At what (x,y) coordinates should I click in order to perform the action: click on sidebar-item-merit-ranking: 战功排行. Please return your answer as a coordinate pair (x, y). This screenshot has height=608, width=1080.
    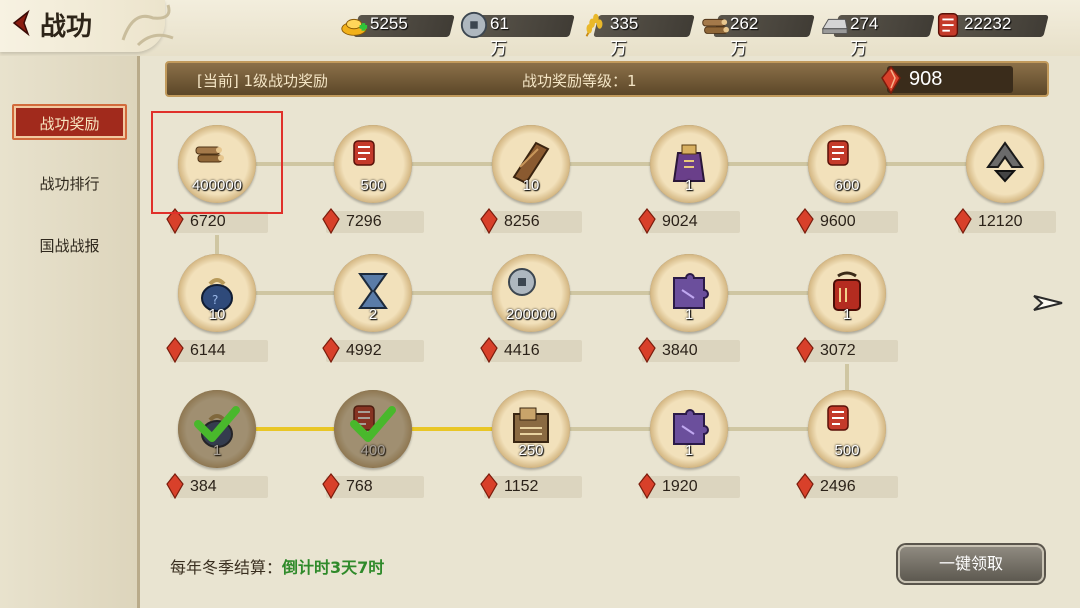
    Looking at the image, I should click on (69, 184).